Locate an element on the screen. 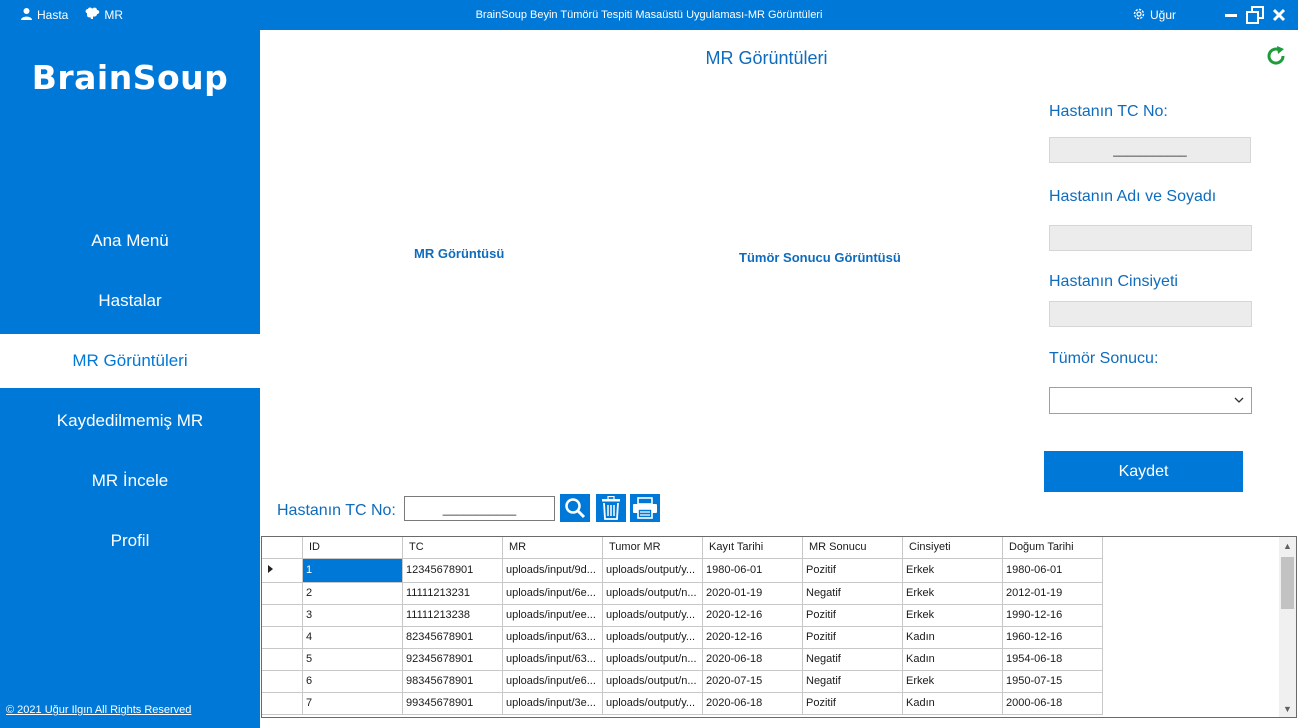  name-field is located at coordinates (1150, 238).